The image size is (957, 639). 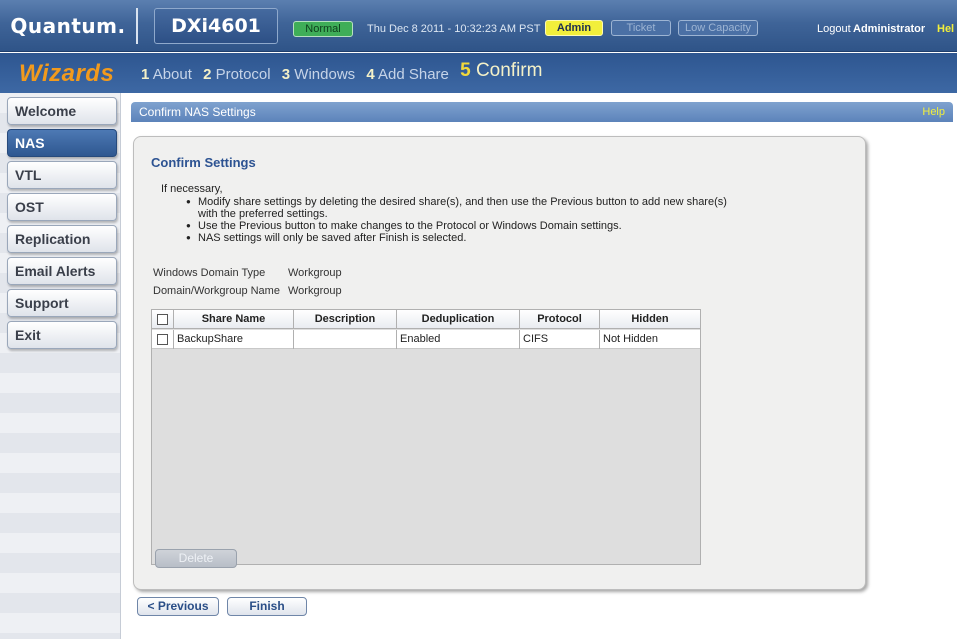 I want to click on logout-link: Logout, so click(x=834, y=29).